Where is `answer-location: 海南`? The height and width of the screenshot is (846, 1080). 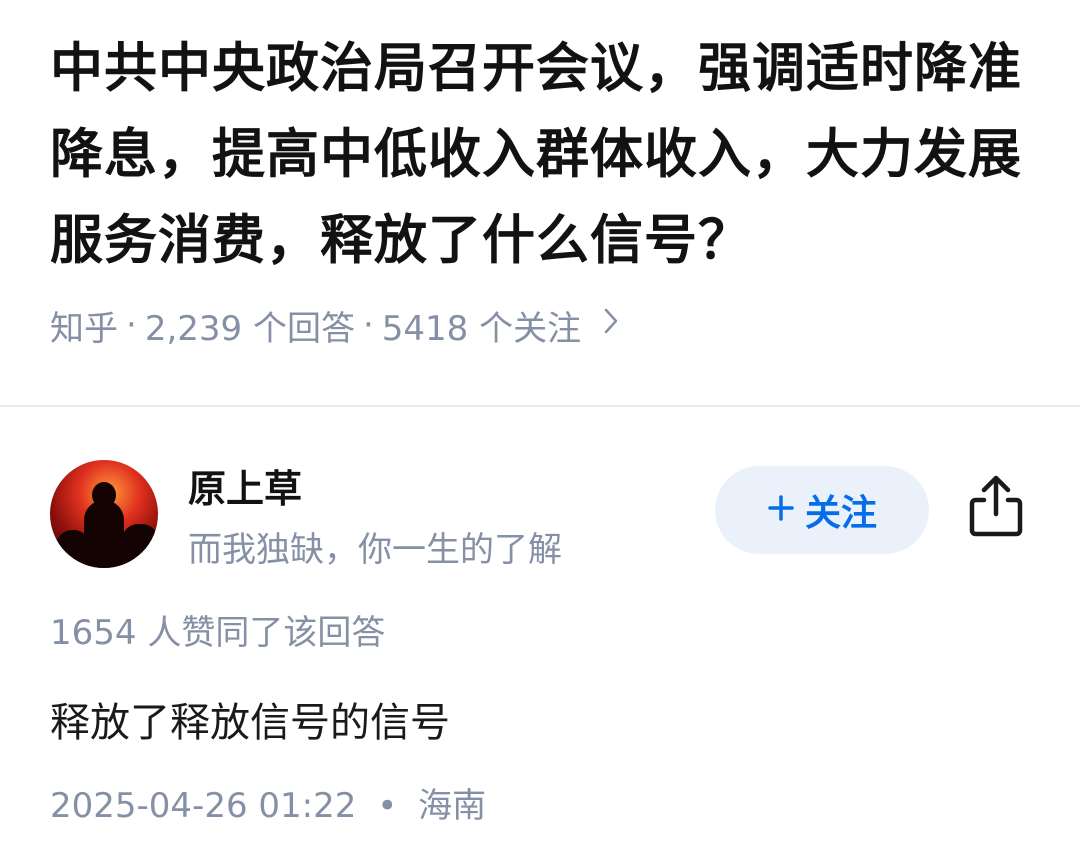
answer-location: 海南 is located at coordinates (452, 806).